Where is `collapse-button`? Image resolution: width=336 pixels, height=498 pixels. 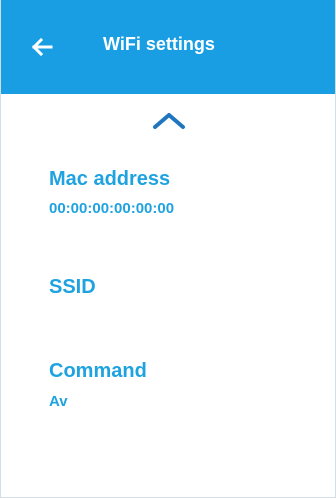
collapse-button is located at coordinates (169, 121).